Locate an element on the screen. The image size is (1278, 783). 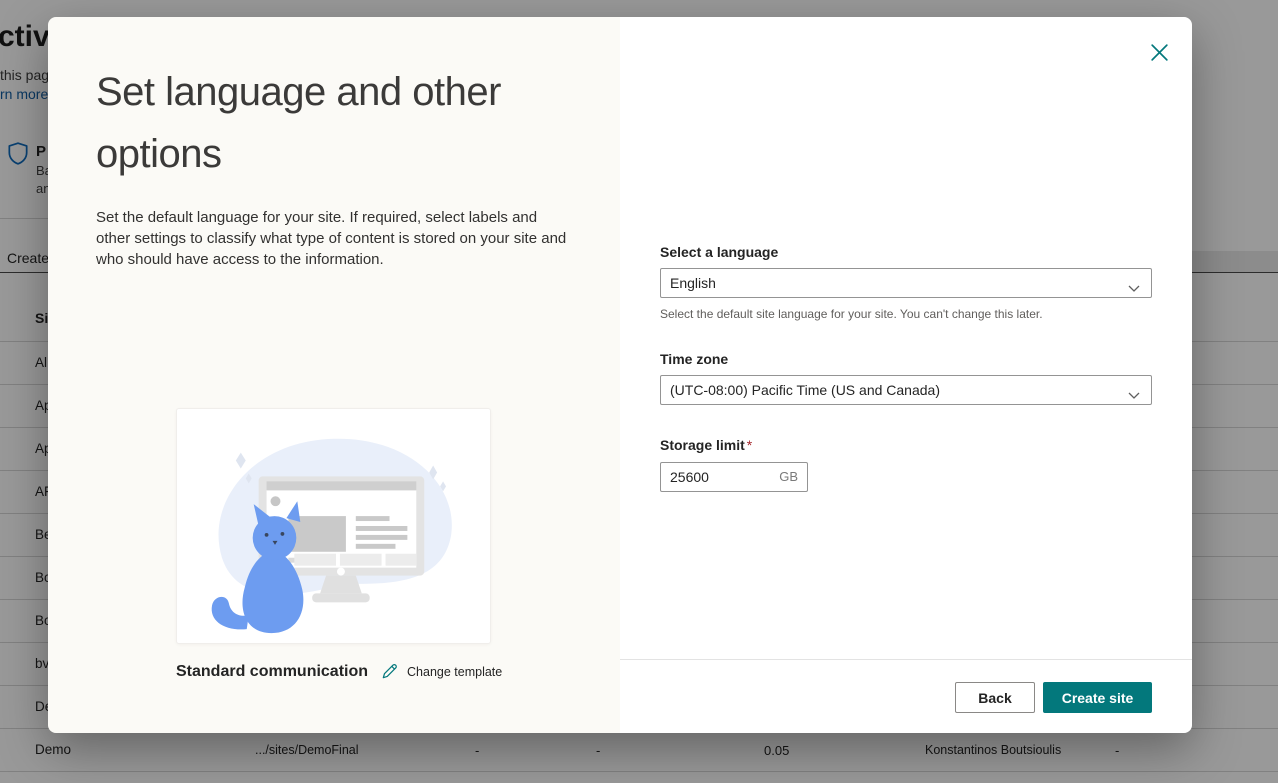
dialog-title: Set language and other options is located at coordinates (298, 123).